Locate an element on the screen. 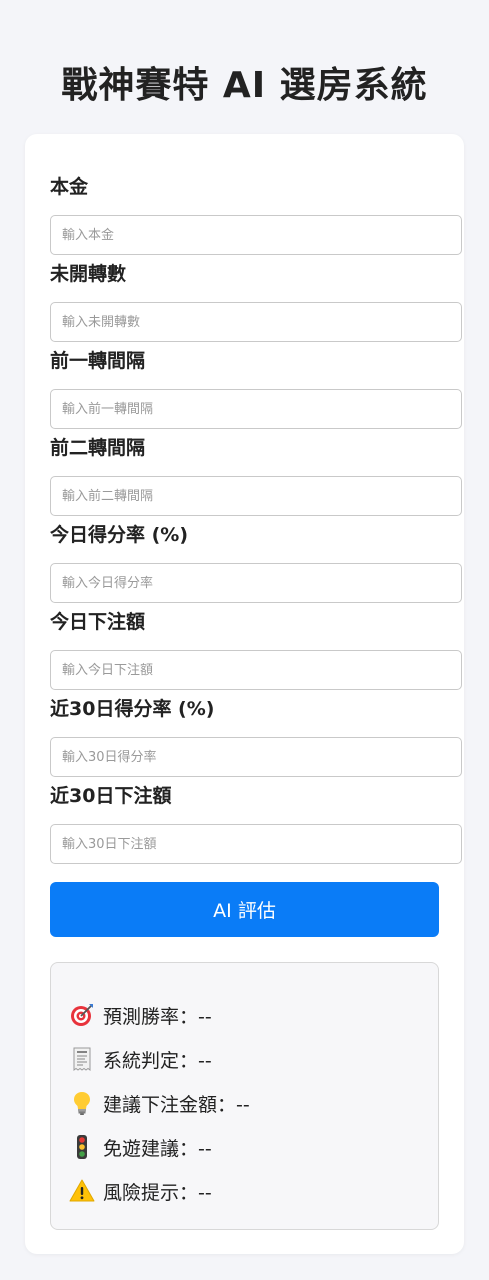 The height and width of the screenshot is (1280, 489). field-label: 近30日下注額 is located at coordinates (111, 796).